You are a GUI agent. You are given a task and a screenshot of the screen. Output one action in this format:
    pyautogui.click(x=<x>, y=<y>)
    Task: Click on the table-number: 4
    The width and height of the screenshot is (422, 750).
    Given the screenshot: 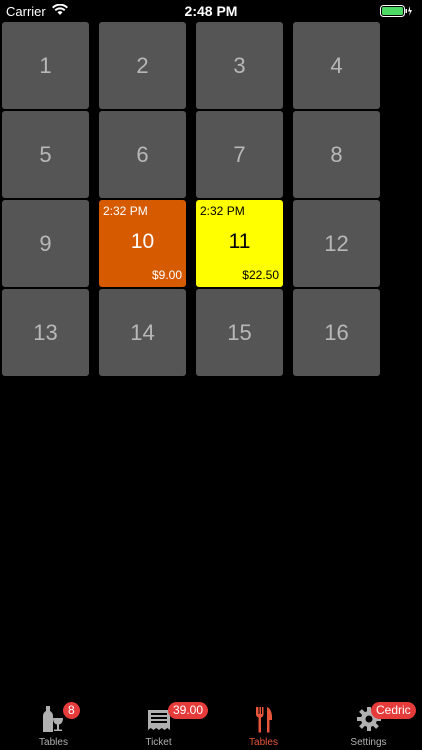 What is the action you would take?
    pyautogui.click(x=336, y=65)
    